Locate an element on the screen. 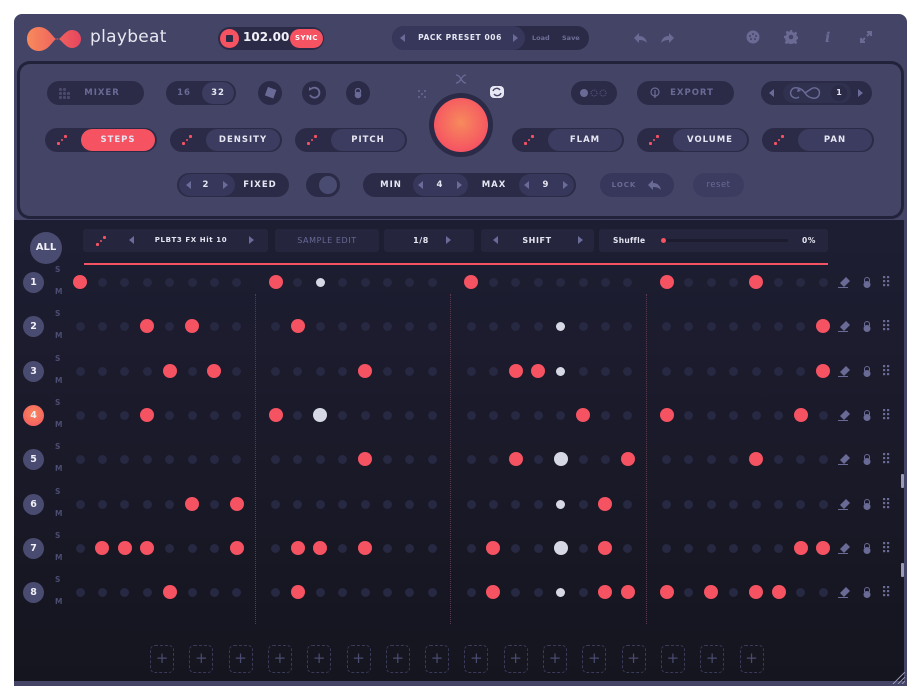 This screenshot has width=920, height=700. resize-grip-icon is located at coordinates (898, 678).